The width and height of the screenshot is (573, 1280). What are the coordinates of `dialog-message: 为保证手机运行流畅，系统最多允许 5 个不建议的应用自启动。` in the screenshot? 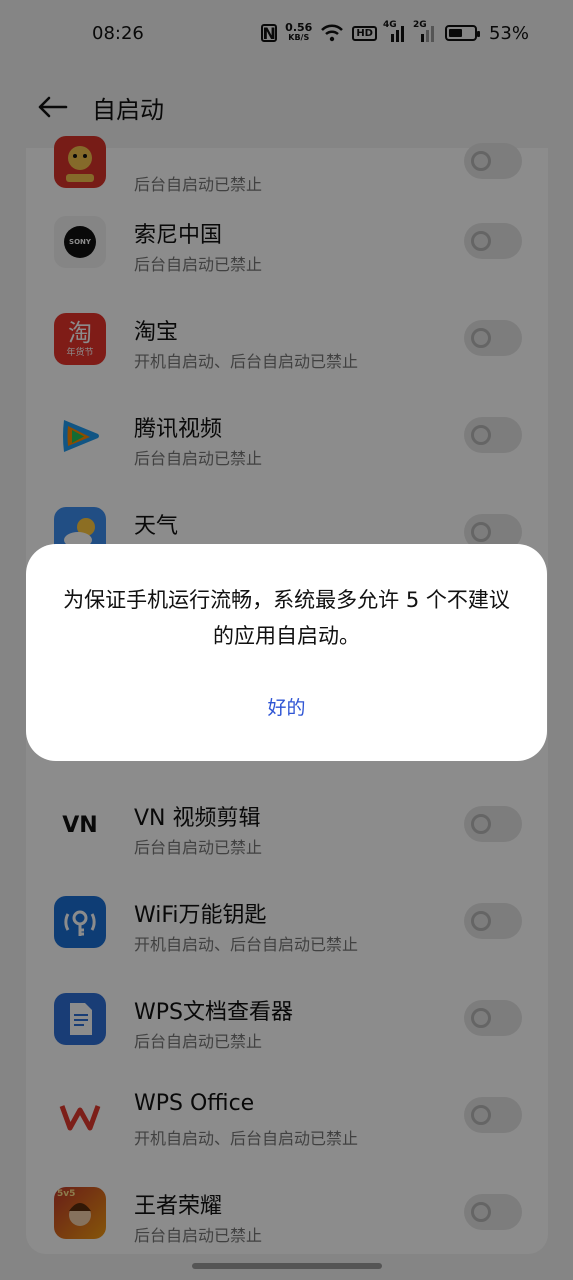 It's located at (286, 618).